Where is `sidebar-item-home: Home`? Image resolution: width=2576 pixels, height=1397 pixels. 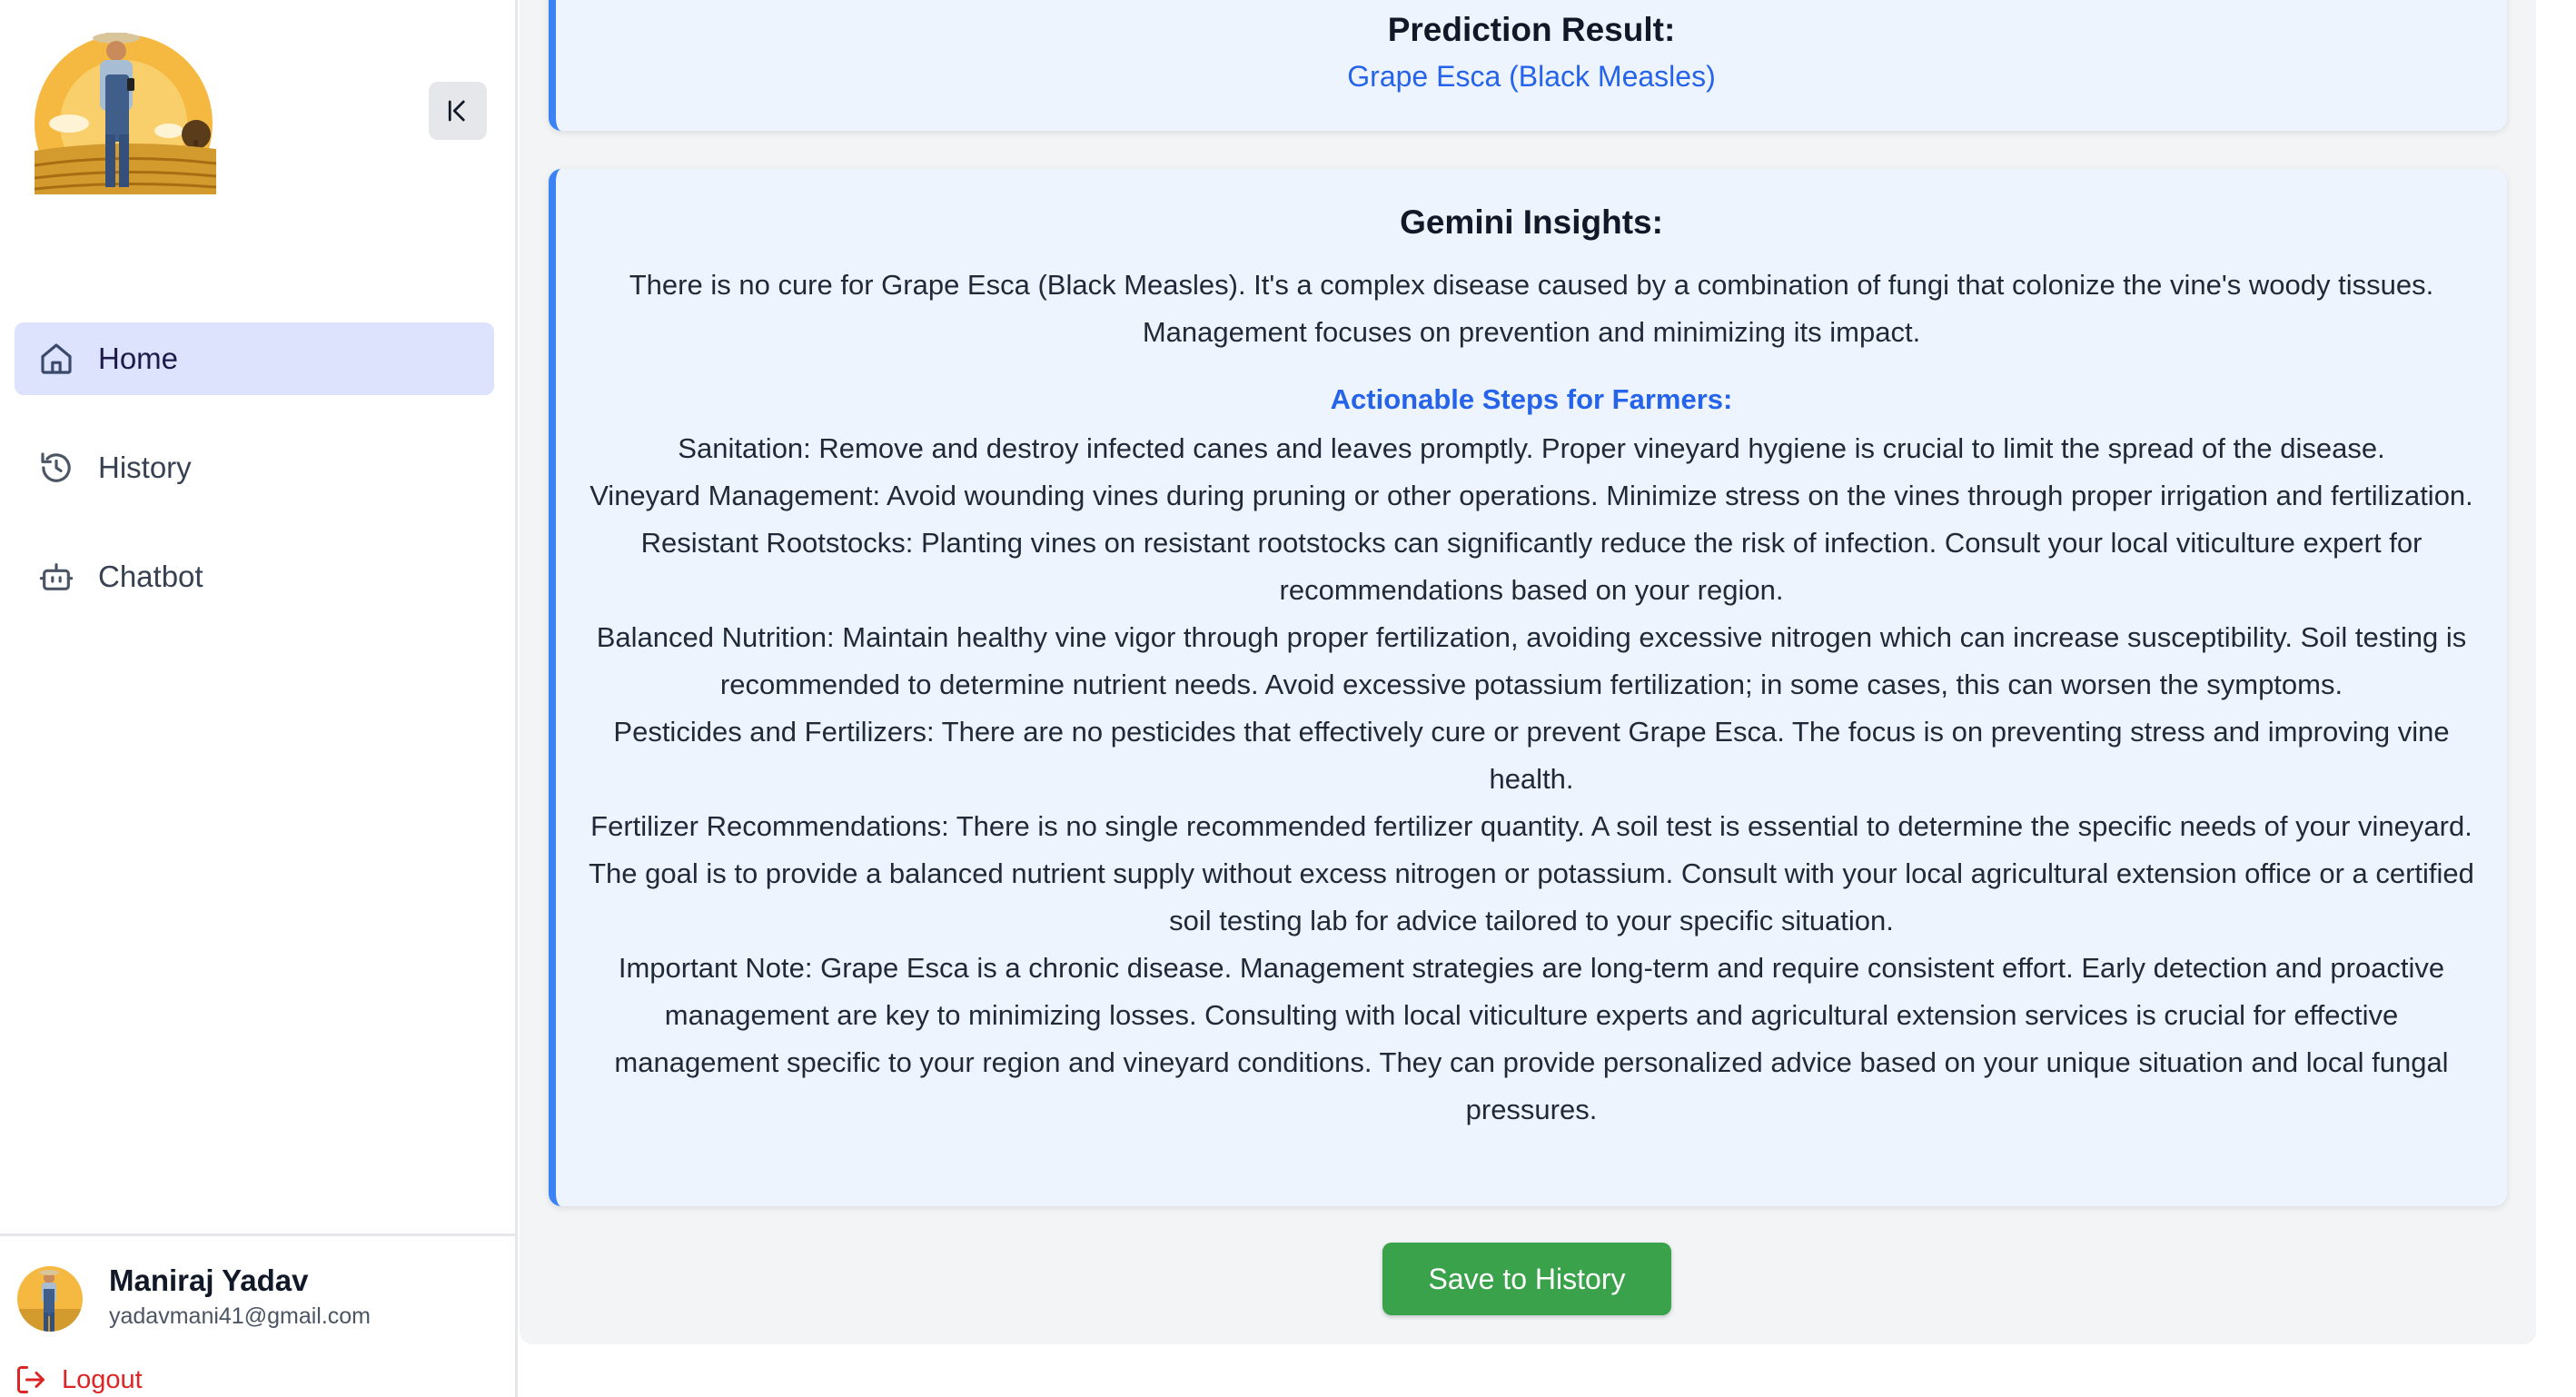
sidebar-item-home: Home is located at coordinates (254, 358).